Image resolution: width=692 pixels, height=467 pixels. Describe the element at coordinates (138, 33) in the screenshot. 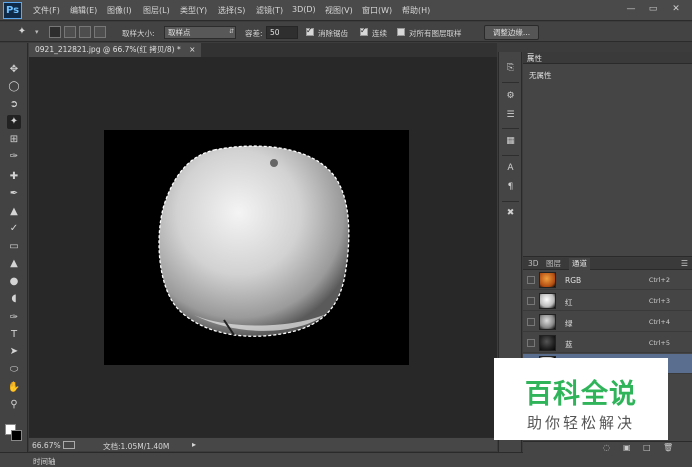

I see `sample-size-label: 取样大小:` at that location.